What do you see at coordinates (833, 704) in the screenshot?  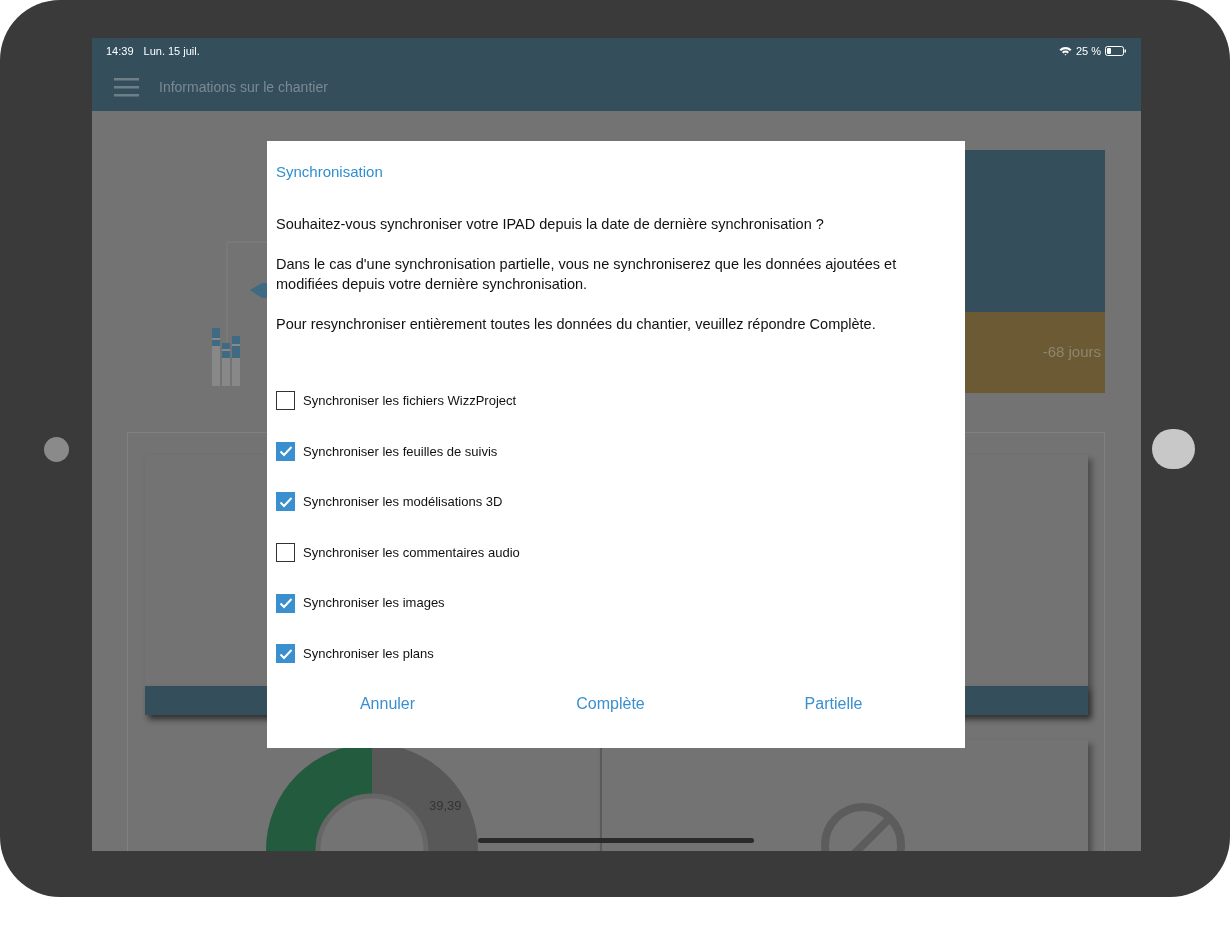 I see `dialog-button: Partielle` at bounding box center [833, 704].